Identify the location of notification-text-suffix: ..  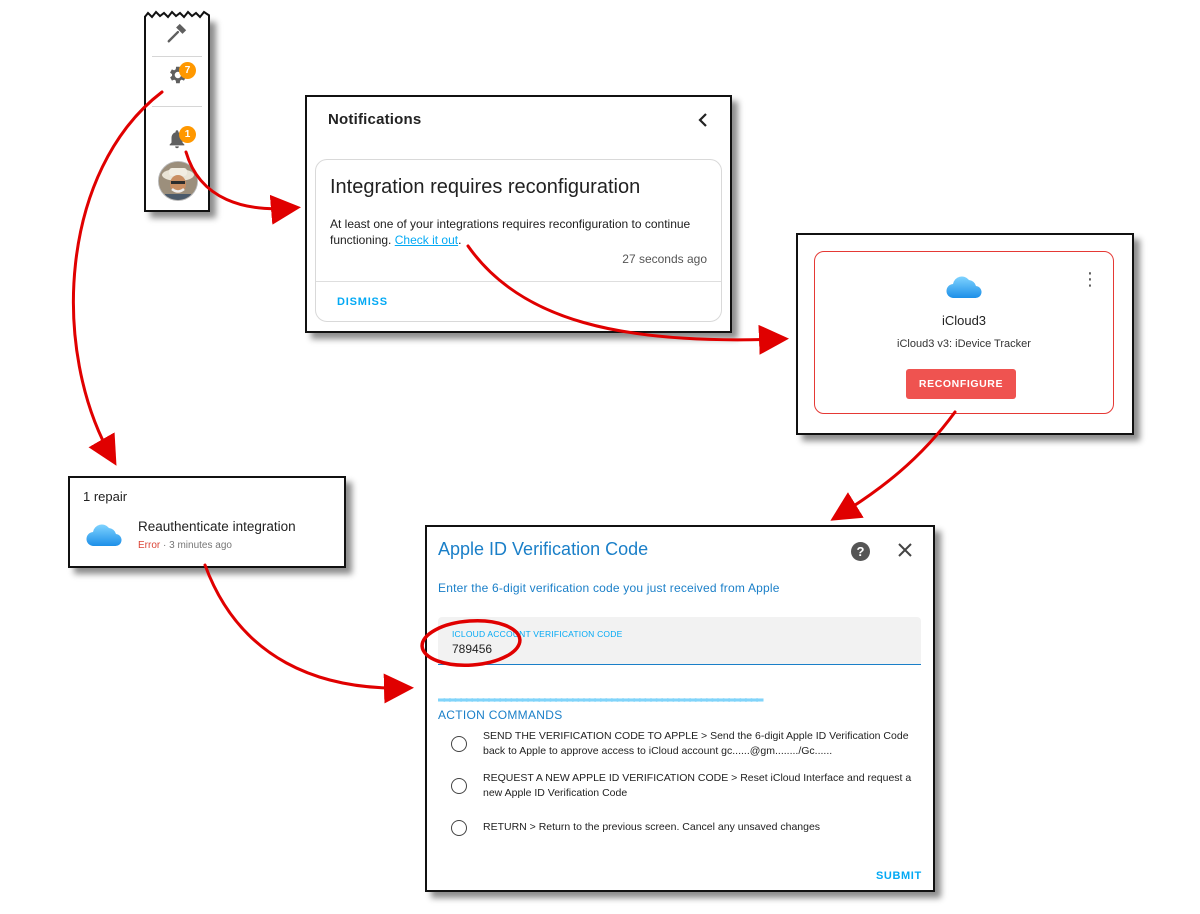
(460, 240).